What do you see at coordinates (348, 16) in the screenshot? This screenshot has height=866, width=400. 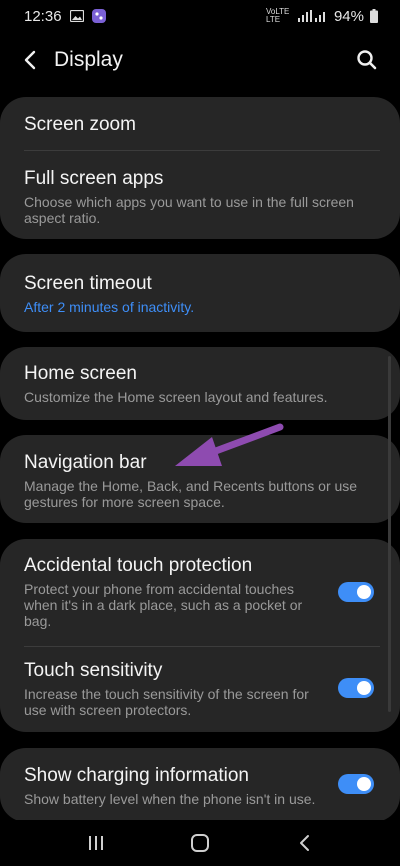 I see `battery-percent: 94%` at bounding box center [348, 16].